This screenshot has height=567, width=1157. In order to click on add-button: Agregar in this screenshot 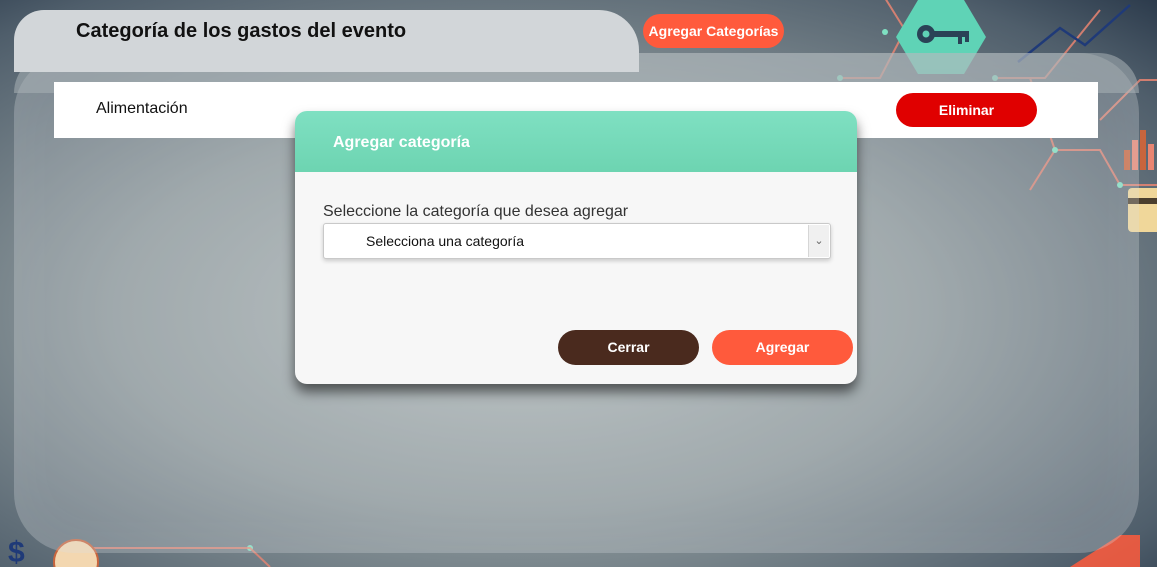, I will do `click(782, 347)`.